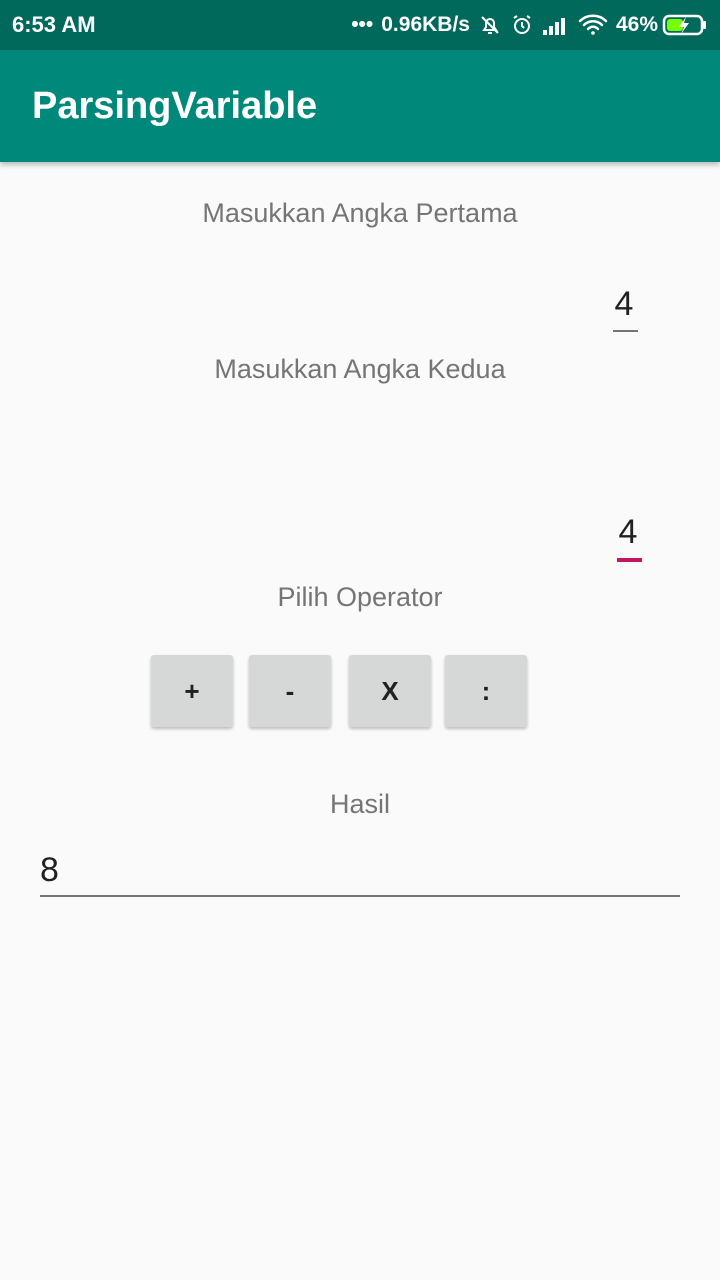  I want to click on result-underline, so click(360, 896).